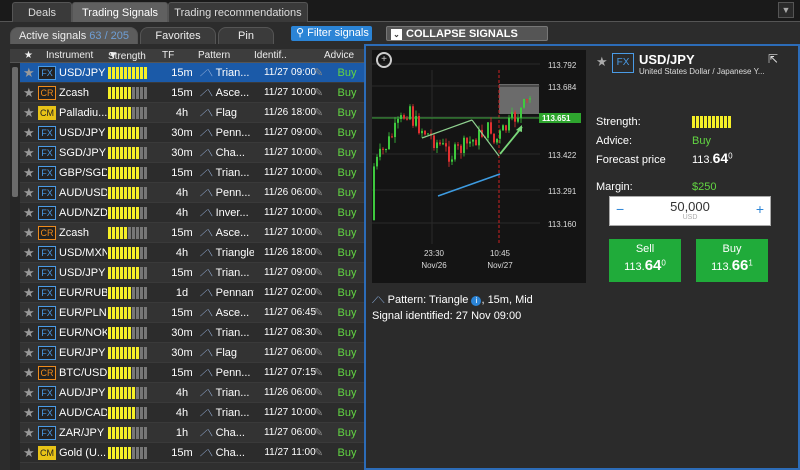 Image resolution: width=800 pixels, height=470 pixels. I want to click on amount-value: 50,000, so click(690, 206).